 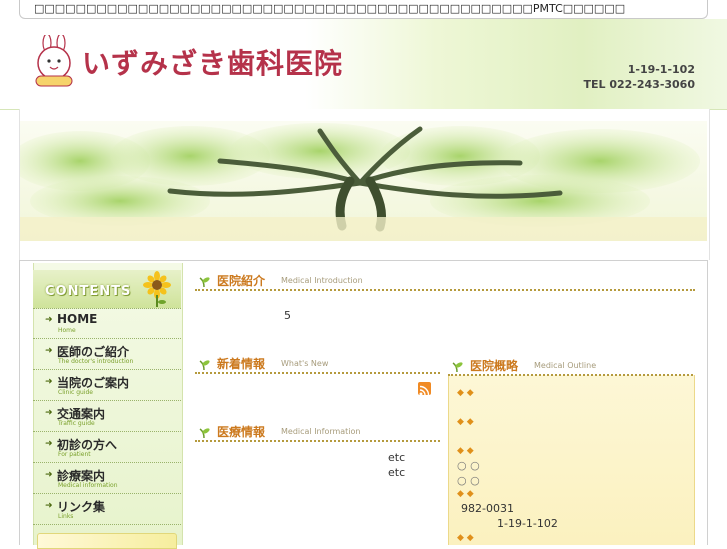 I want to click on sidebar-item-sublabel: Links, so click(x=66, y=516).